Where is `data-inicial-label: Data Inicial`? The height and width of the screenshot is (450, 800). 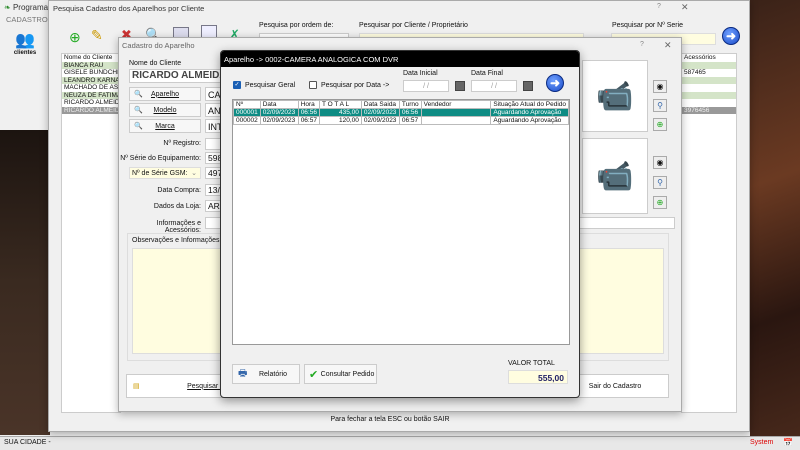
data-inicial-label: Data Inicial is located at coordinates (420, 73).